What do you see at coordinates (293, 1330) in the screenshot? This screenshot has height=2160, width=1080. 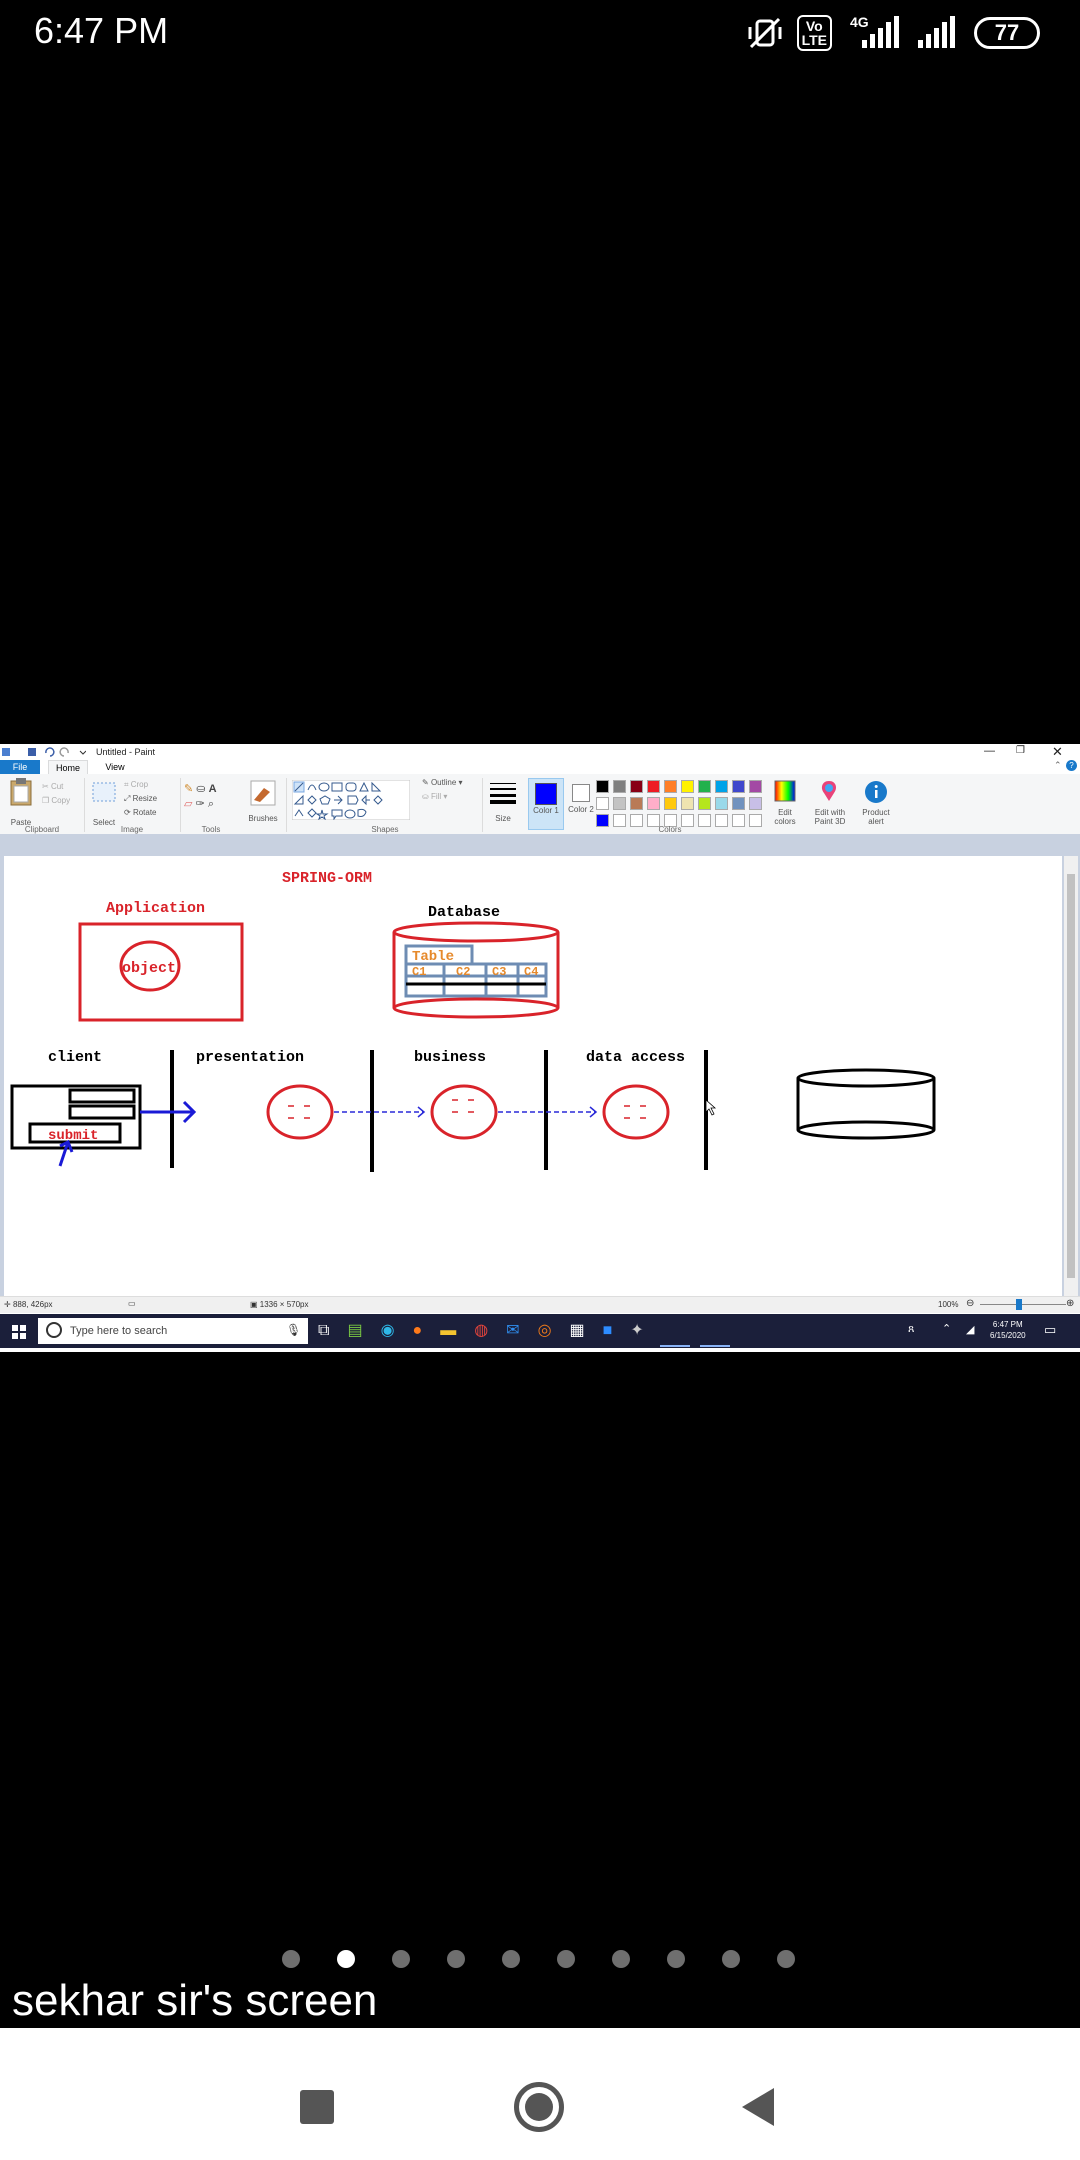 I see `microphone-icon: 🎙` at bounding box center [293, 1330].